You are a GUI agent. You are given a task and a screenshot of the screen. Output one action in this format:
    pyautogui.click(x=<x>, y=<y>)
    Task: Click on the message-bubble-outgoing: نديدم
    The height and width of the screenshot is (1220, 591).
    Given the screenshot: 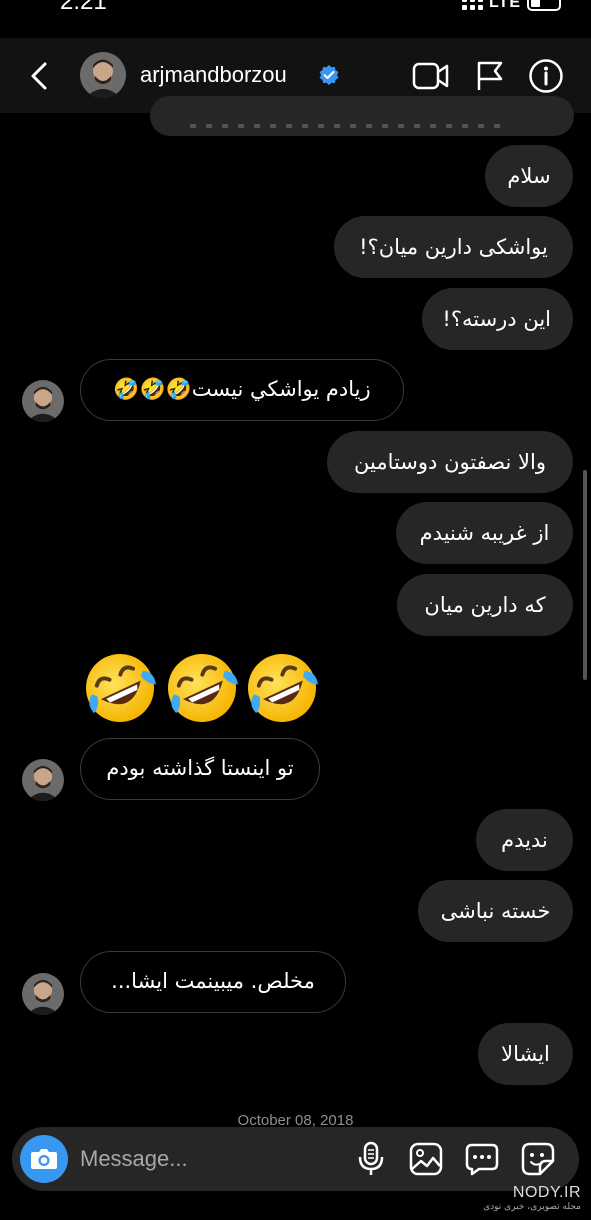 What is the action you would take?
    pyautogui.click(x=524, y=840)
    